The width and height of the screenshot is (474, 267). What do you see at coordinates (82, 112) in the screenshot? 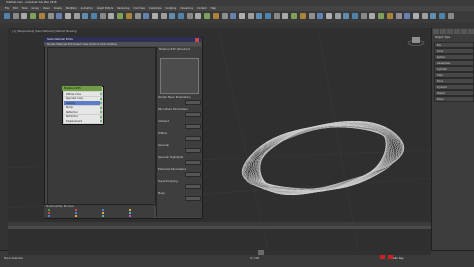
I see `material-slot: Reflection` at bounding box center [82, 112].